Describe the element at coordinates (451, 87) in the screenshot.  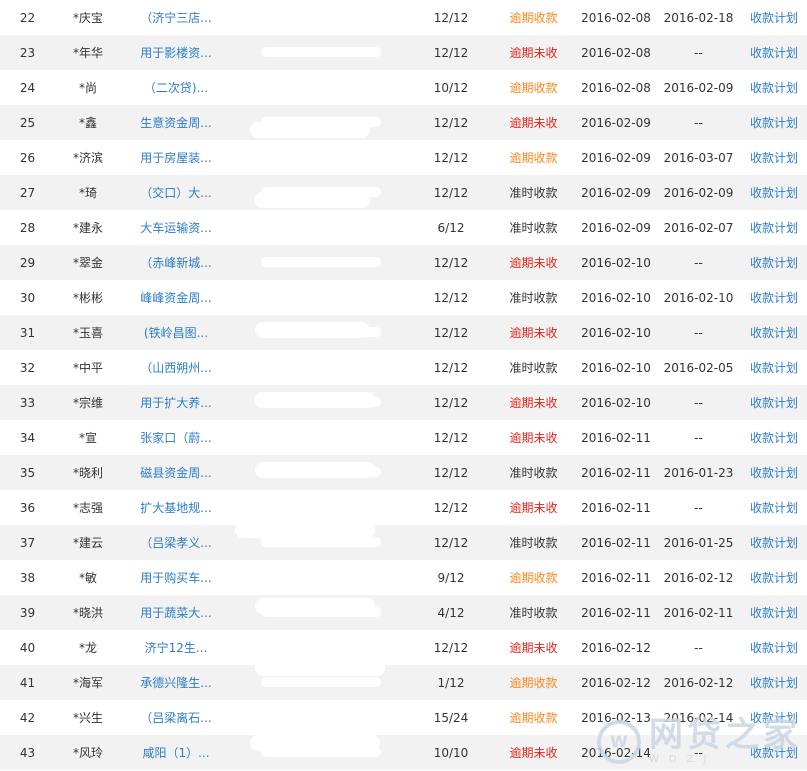
I see `period: 10/12` at that location.